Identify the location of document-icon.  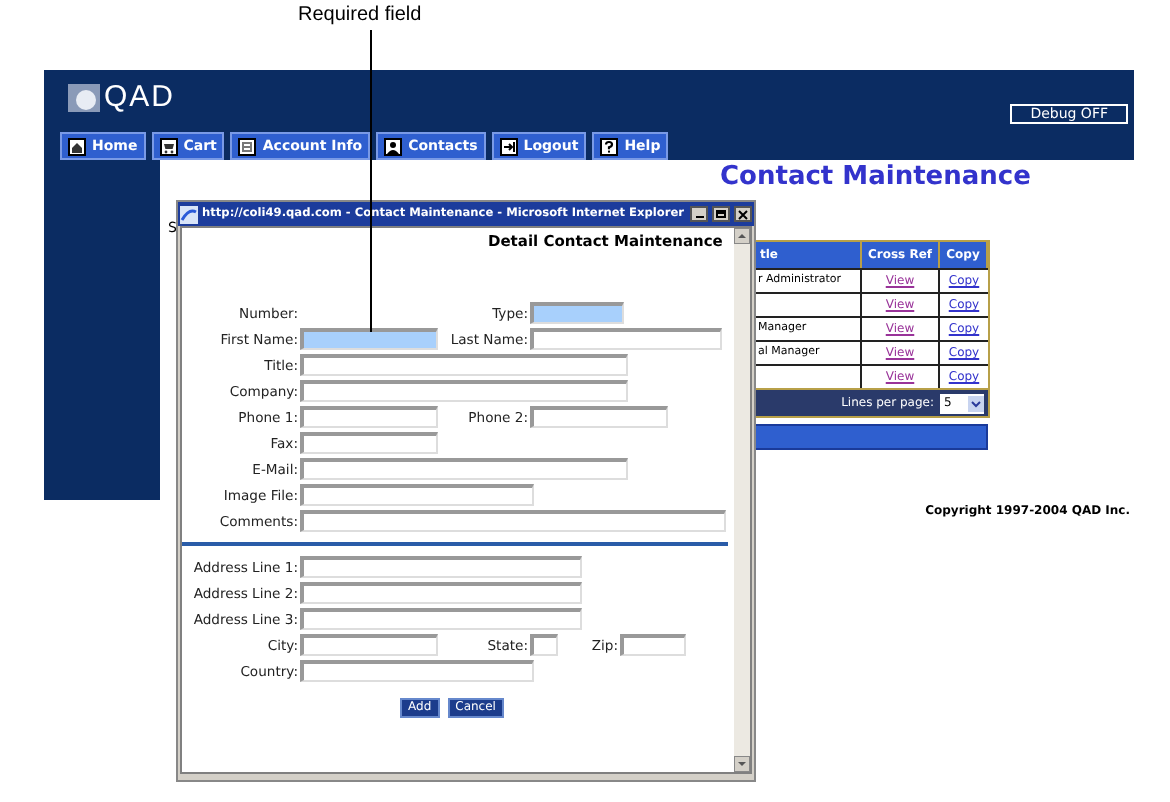
(247, 146).